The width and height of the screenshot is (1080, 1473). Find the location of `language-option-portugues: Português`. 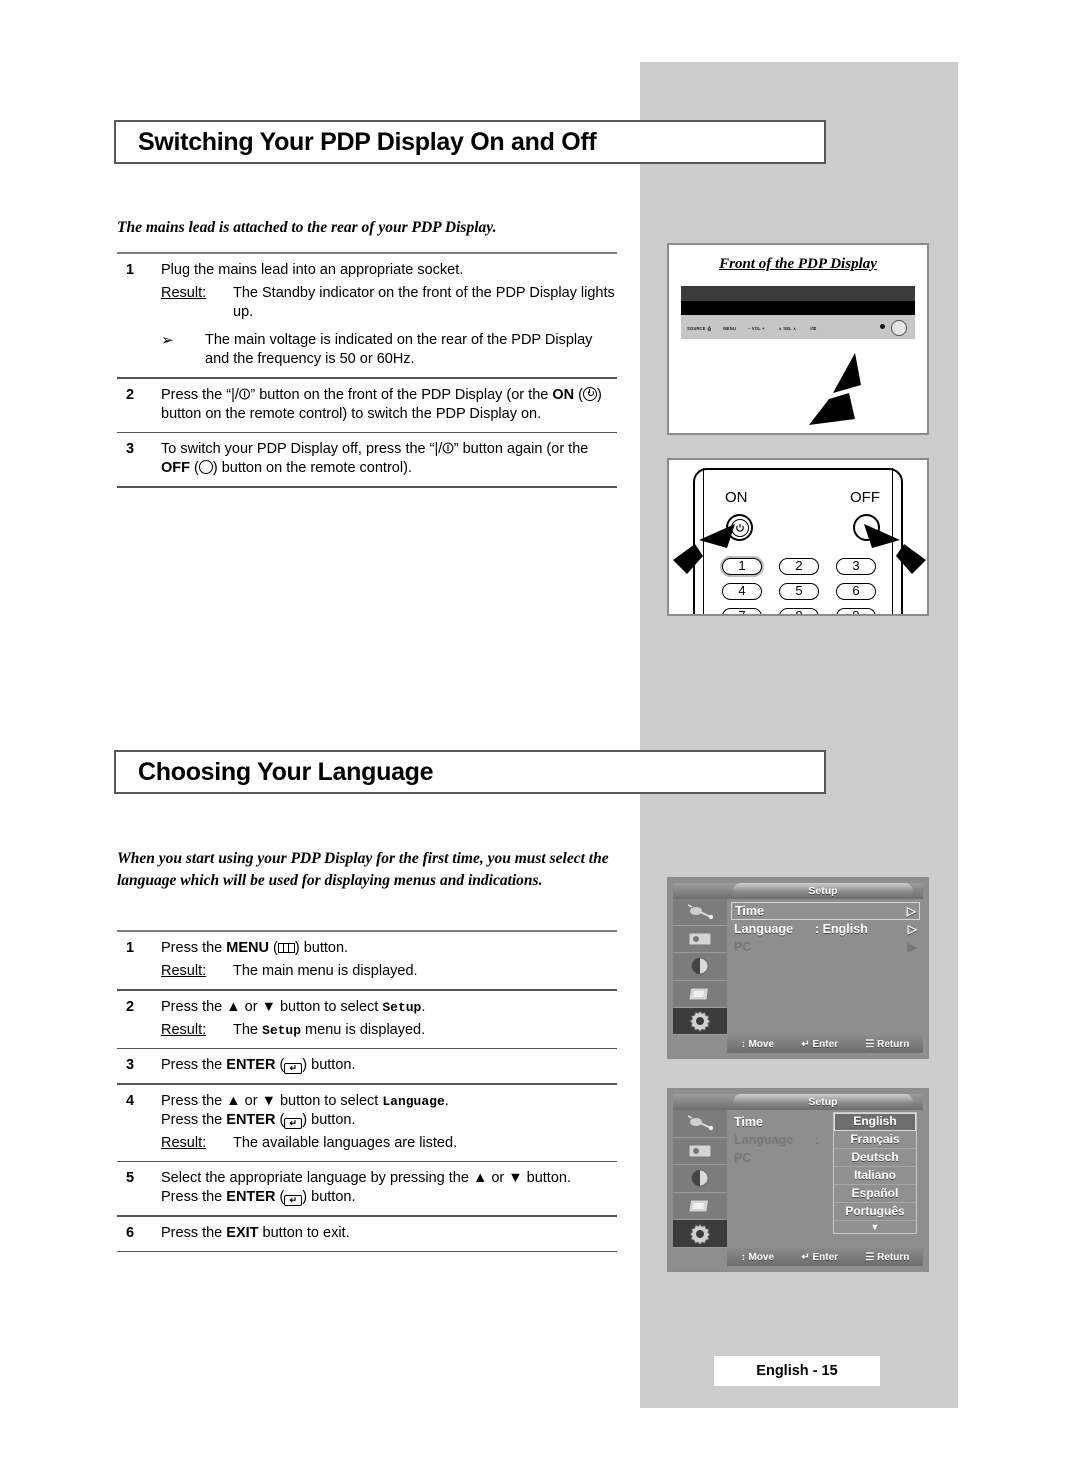

language-option-portugues: Português is located at coordinates (875, 1212).